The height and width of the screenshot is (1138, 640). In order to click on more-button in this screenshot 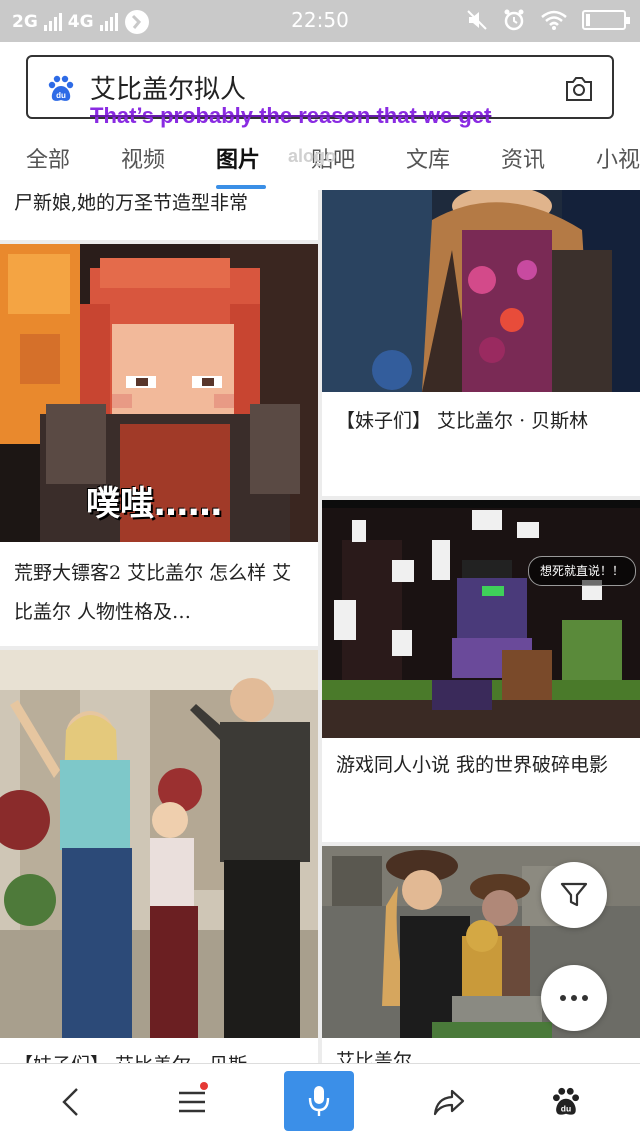, I will do `click(574, 998)`.